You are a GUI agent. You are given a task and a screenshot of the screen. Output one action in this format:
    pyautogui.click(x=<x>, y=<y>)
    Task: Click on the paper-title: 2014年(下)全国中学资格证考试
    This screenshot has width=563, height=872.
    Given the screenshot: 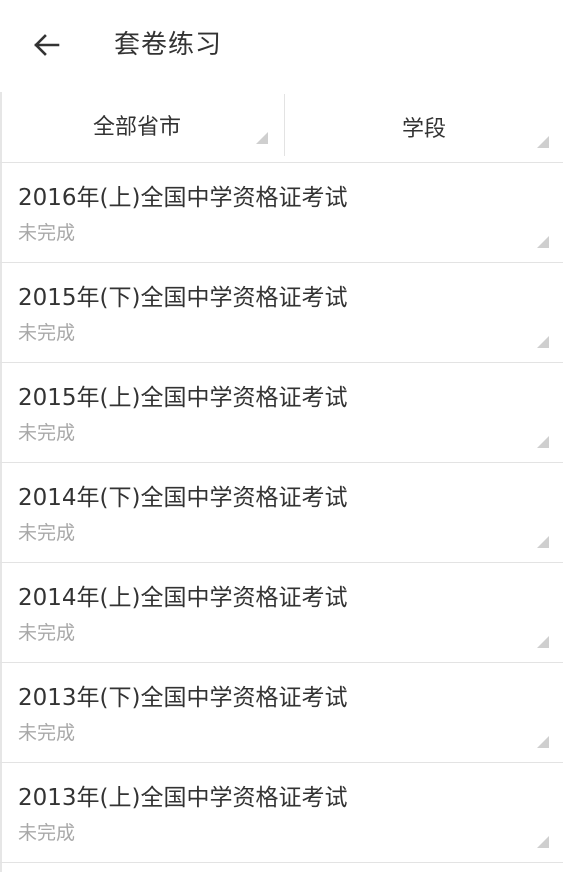 What is the action you would take?
    pyautogui.click(x=183, y=498)
    